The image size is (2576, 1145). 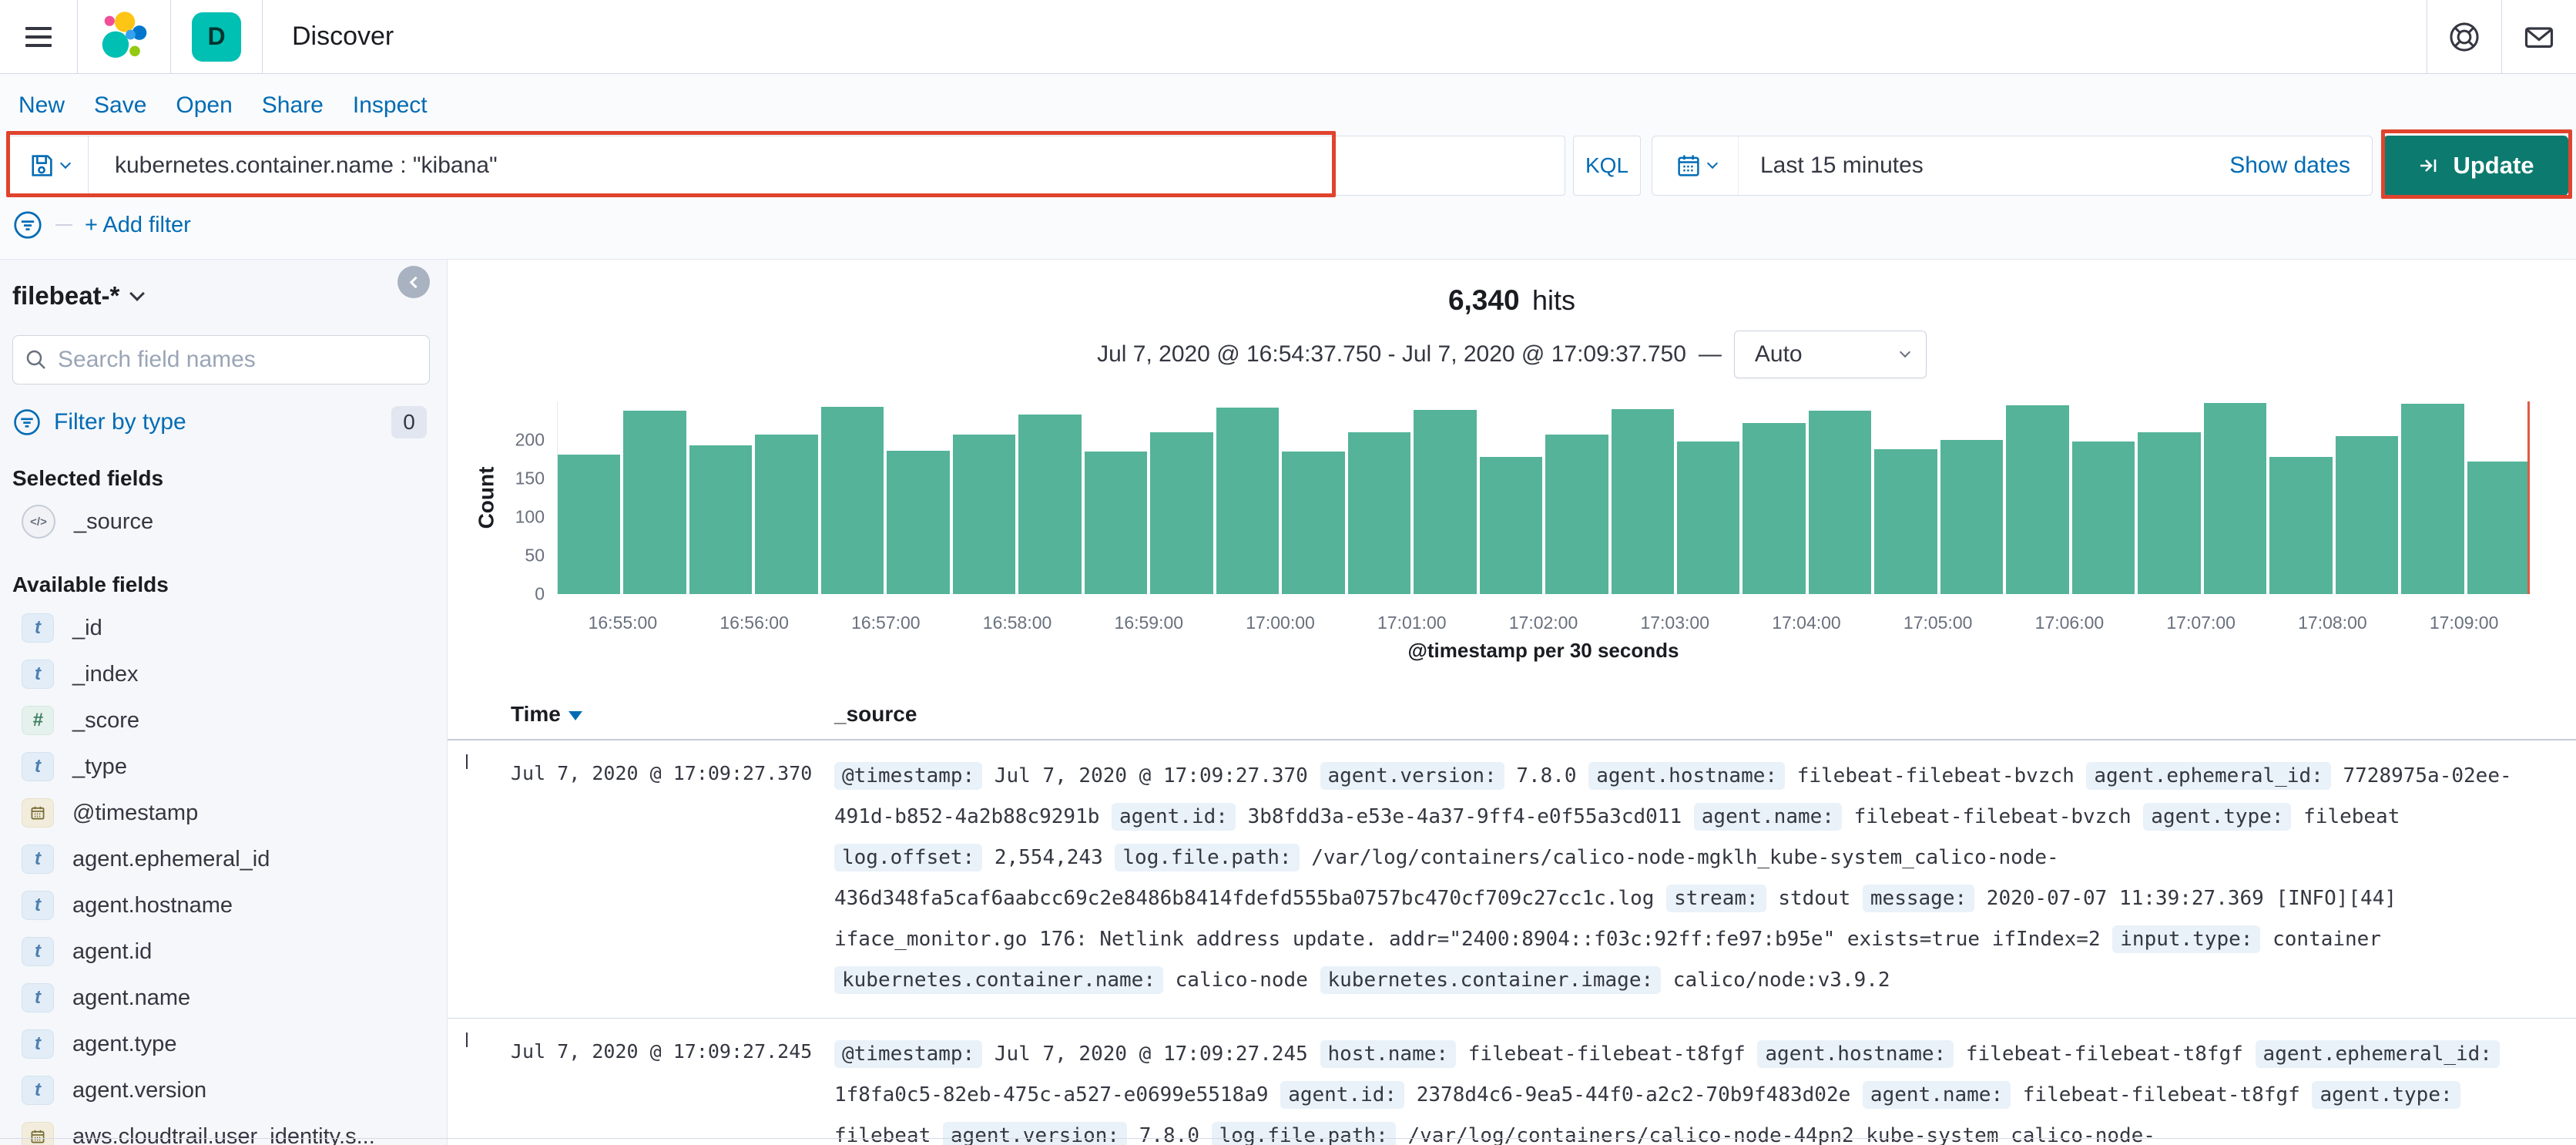 I want to click on field-item-_source: </> _source, so click(x=221, y=522).